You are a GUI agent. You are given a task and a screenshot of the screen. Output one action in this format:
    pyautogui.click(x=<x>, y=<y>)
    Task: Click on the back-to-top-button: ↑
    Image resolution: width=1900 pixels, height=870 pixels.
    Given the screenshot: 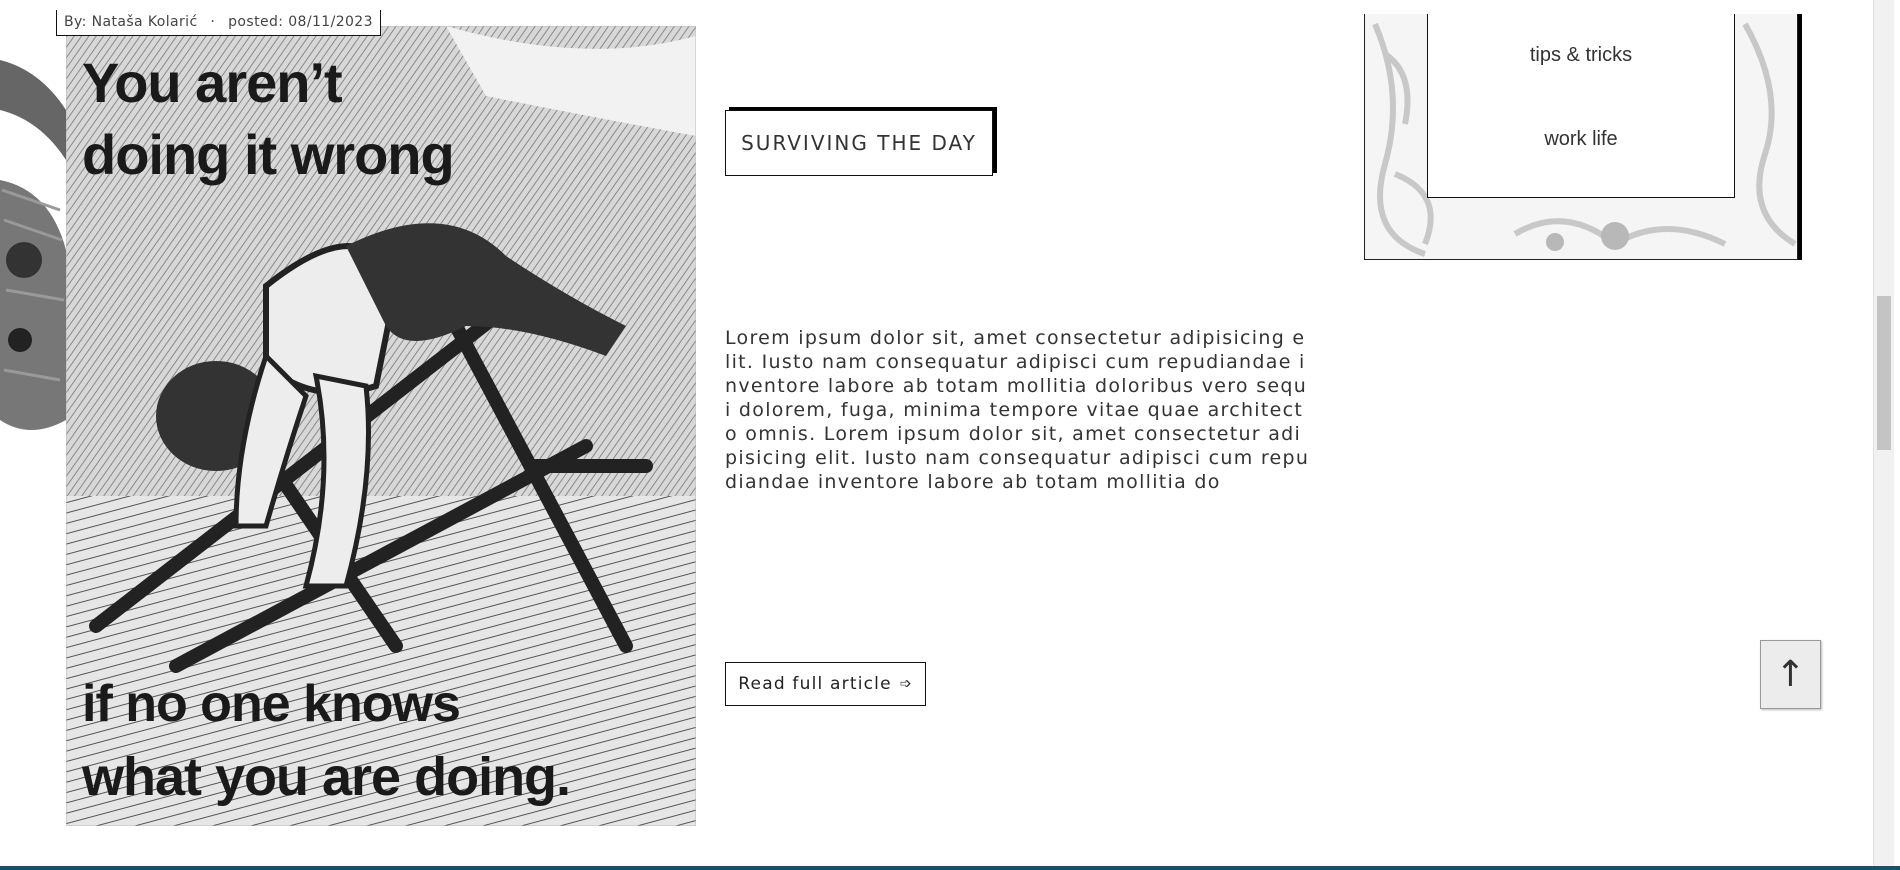 What is the action you would take?
    pyautogui.click(x=1790, y=674)
    